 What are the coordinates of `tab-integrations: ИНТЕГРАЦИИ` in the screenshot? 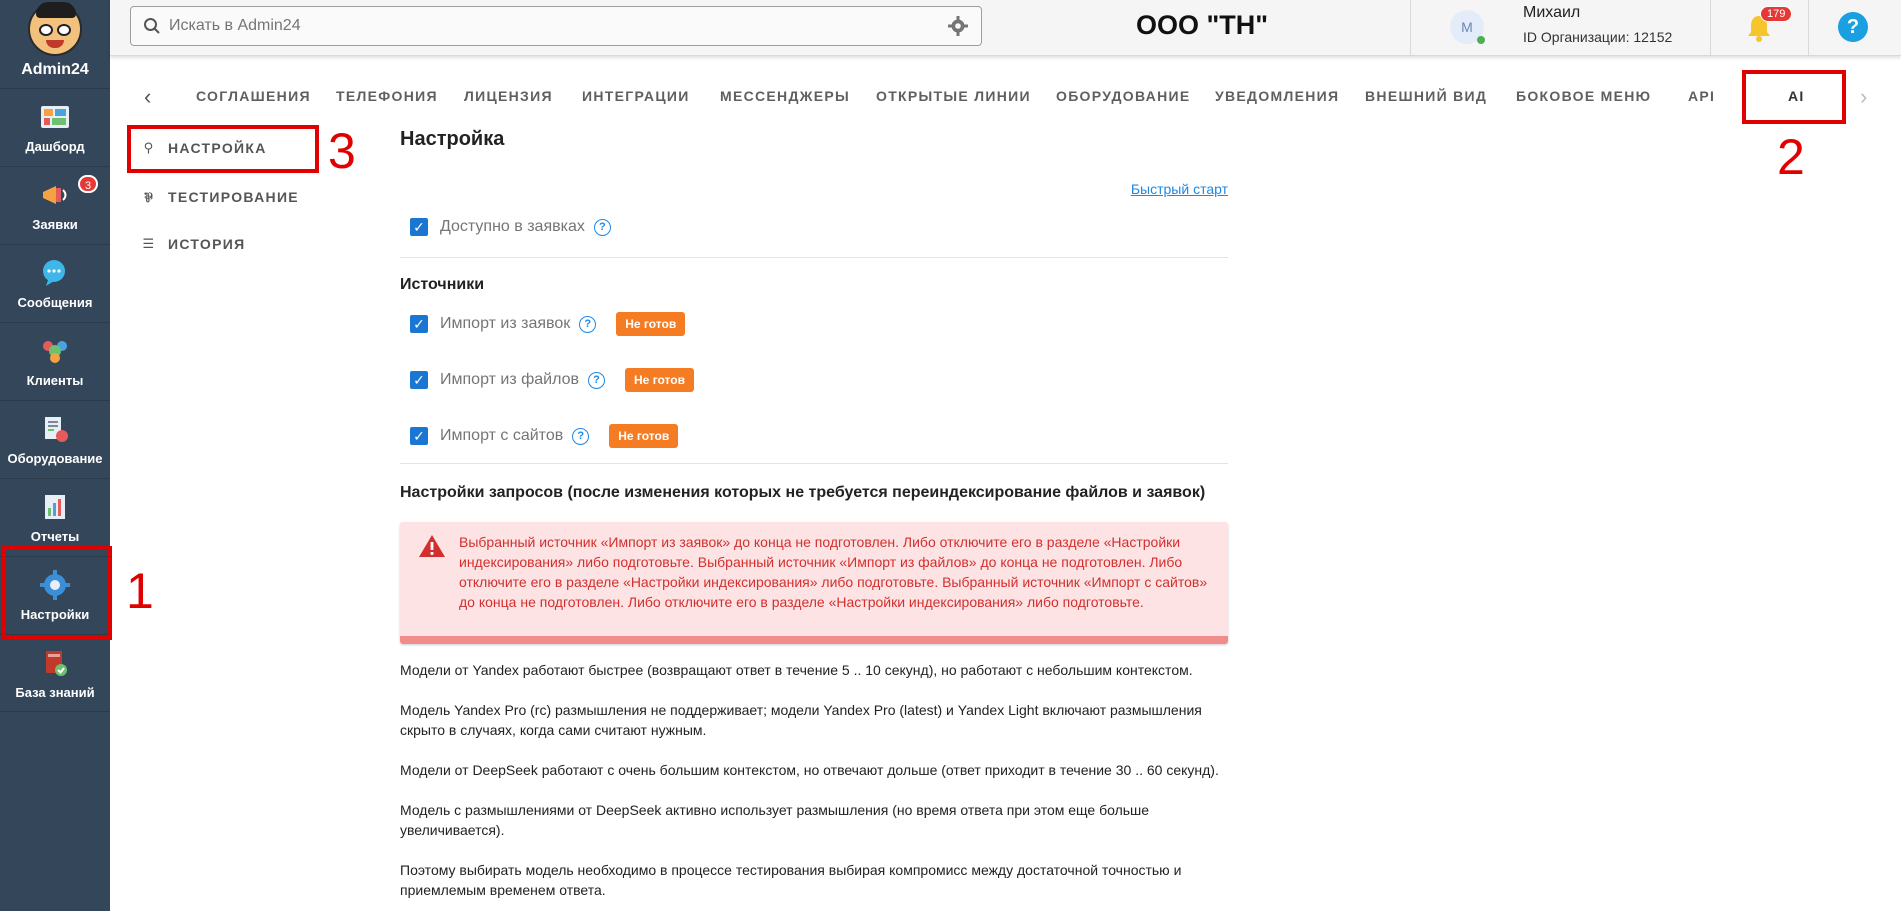 It's located at (636, 96).